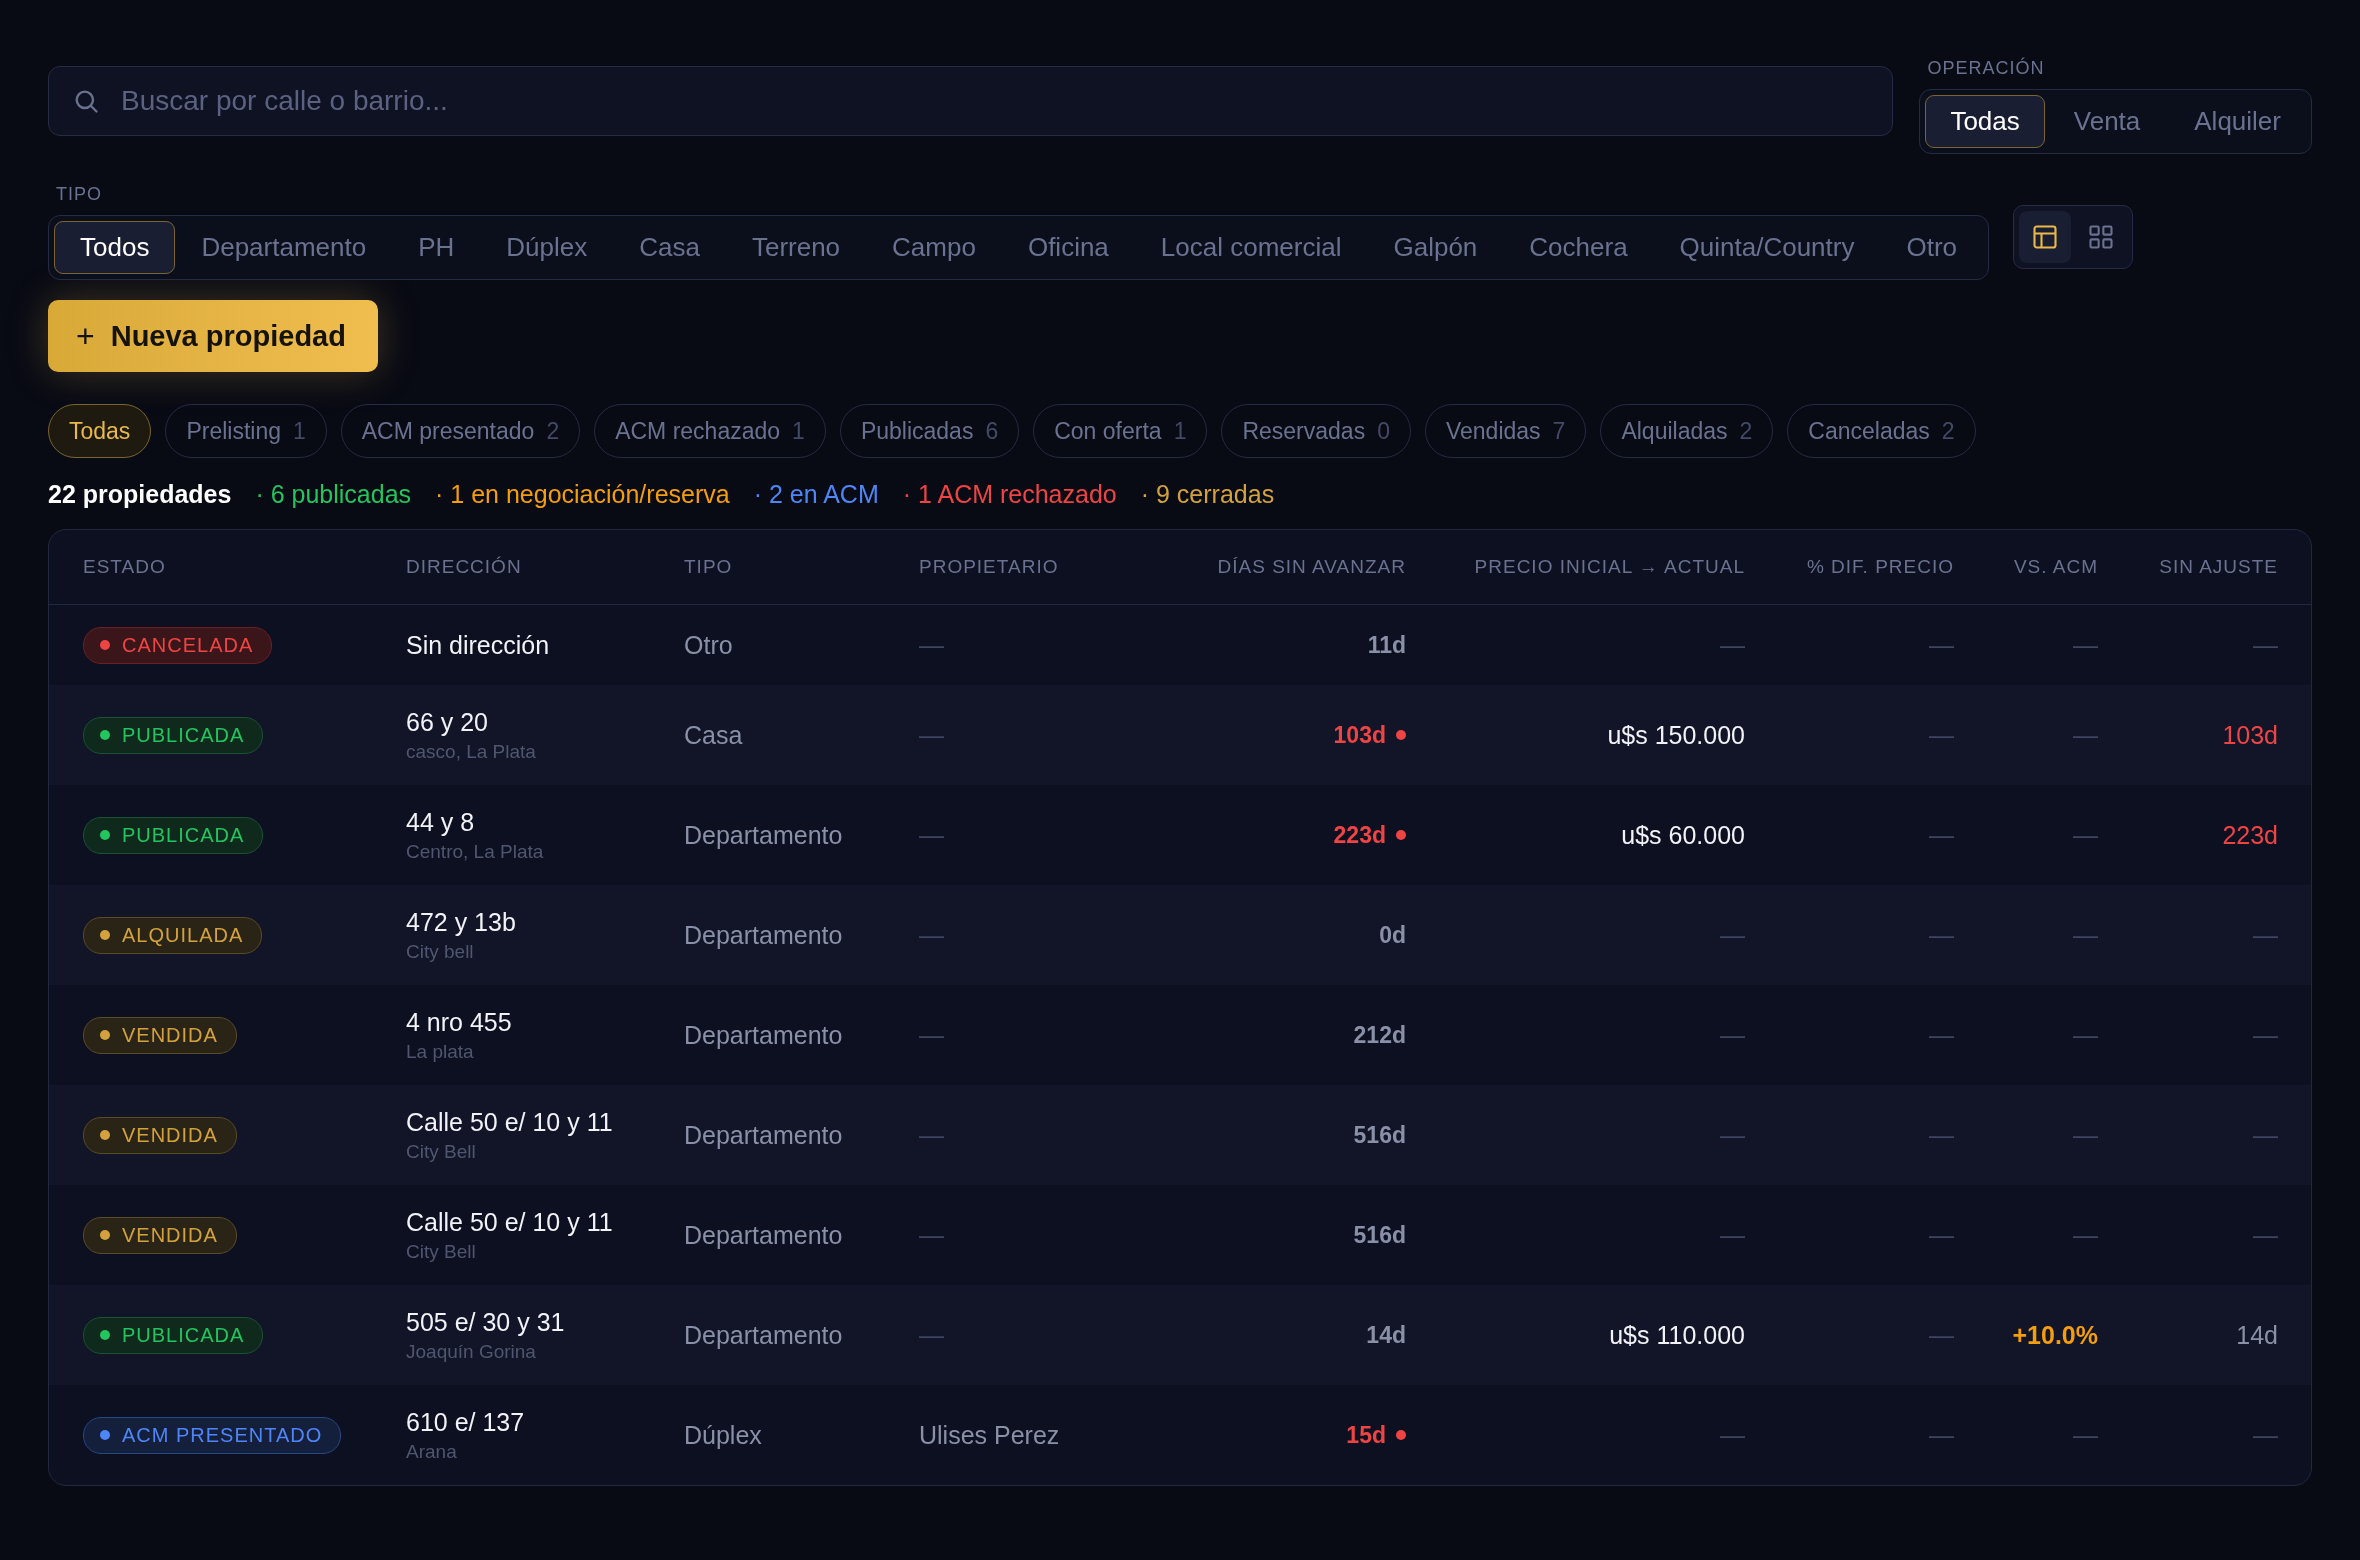 The height and width of the screenshot is (1560, 2360). What do you see at coordinates (723, 1435) in the screenshot?
I see `table-cell-text: Dúplex` at bounding box center [723, 1435].